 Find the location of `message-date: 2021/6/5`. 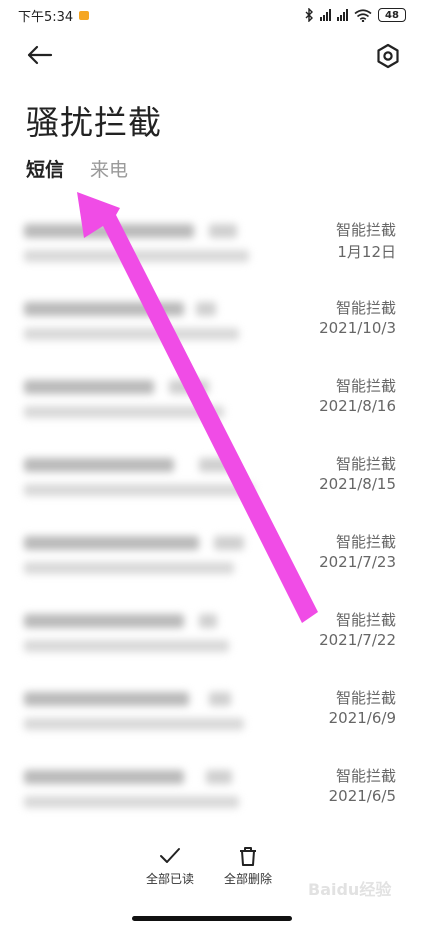

message-date: 2021/6/5 is located at coordinates (362, 796).